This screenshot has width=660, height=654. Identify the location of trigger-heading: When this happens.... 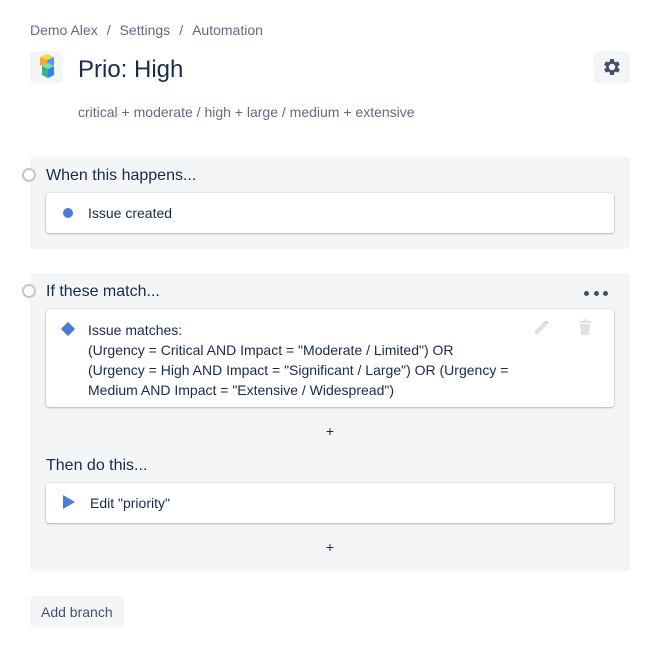
(121, 175).